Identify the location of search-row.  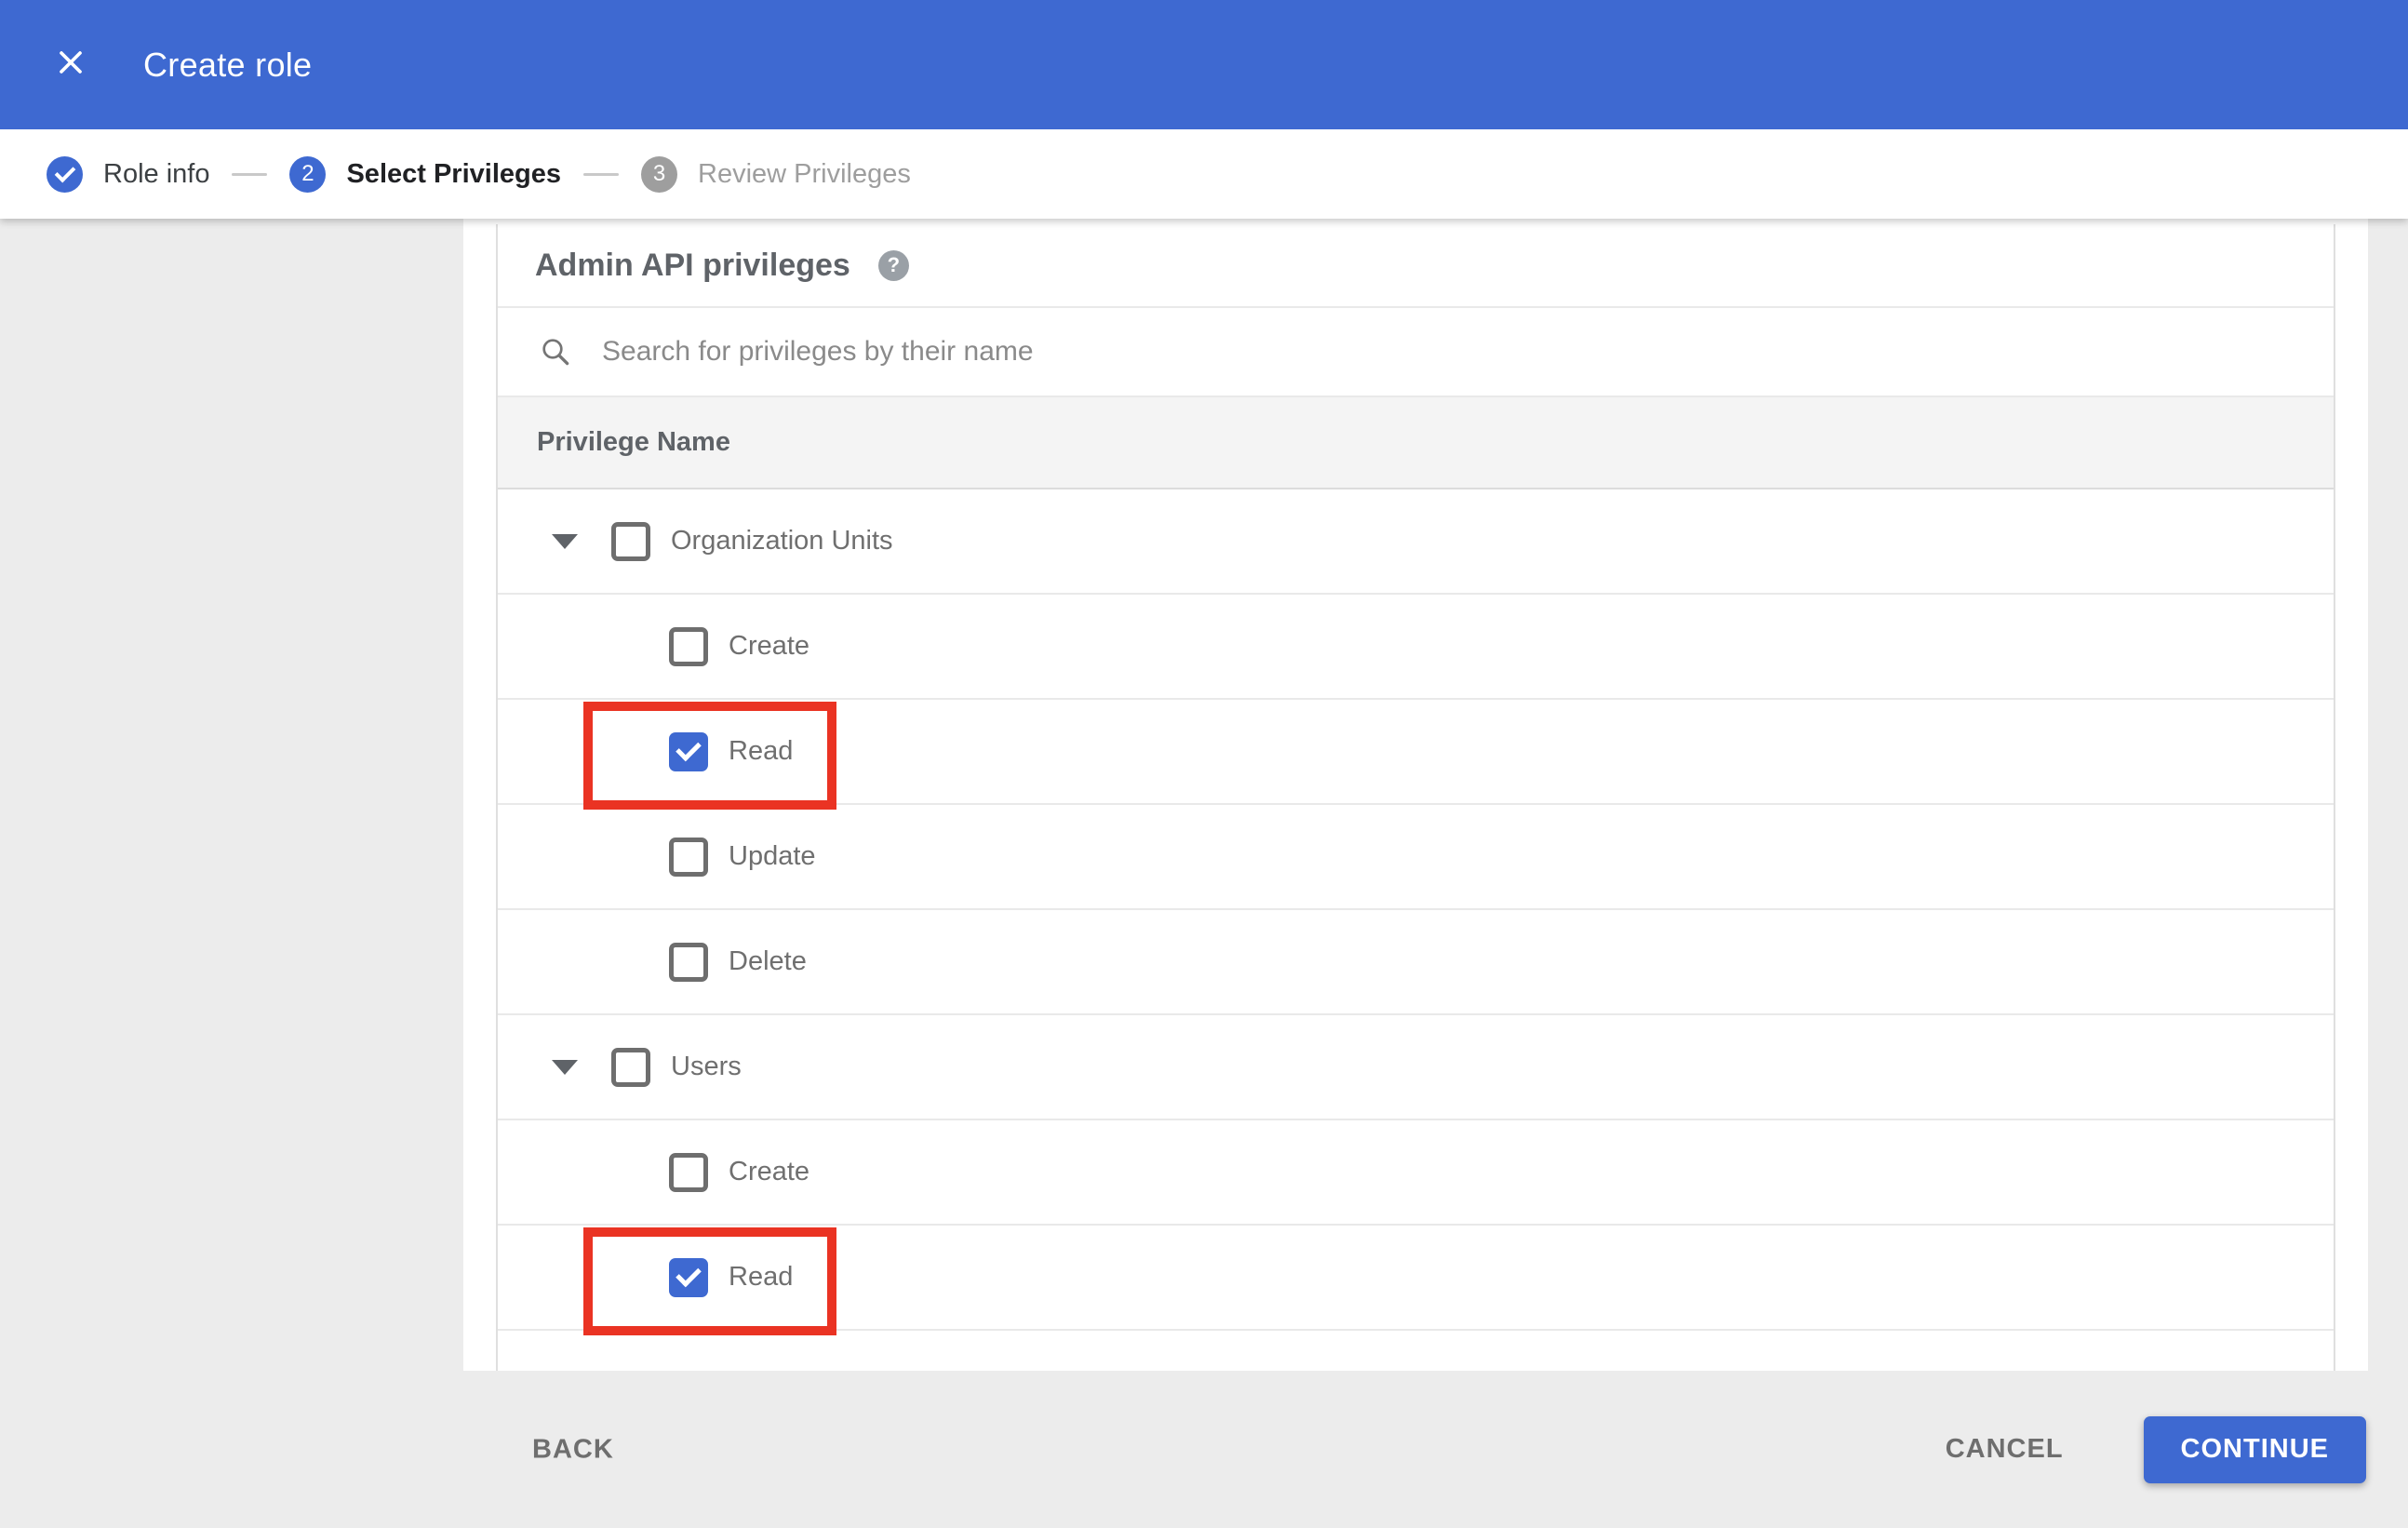
(1416, 352).